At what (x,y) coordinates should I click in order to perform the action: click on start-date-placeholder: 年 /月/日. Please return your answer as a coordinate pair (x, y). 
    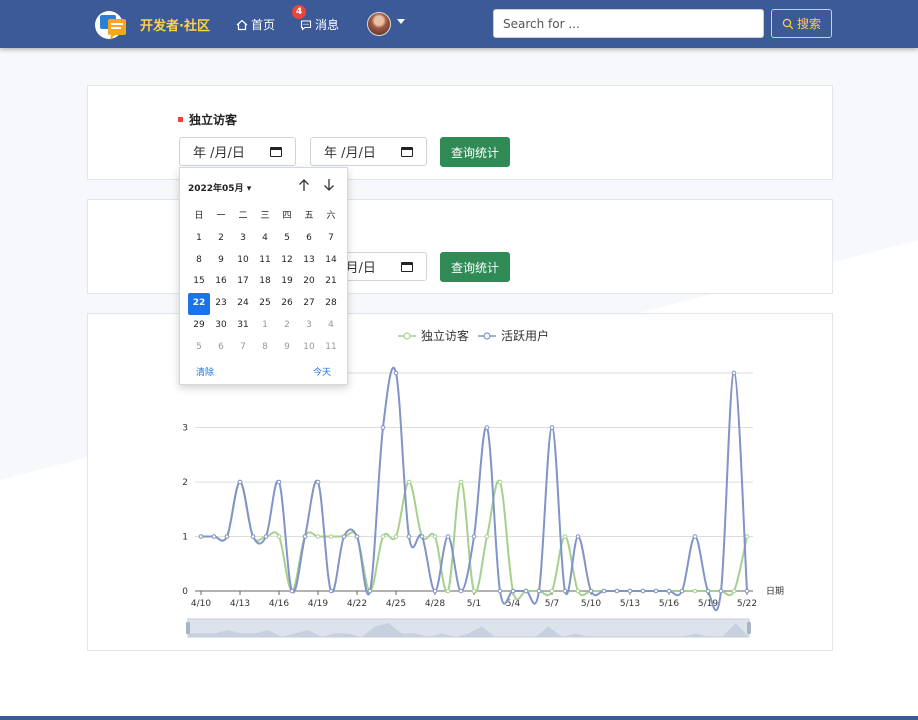
    Looking at the image, I should click on (219, 153).